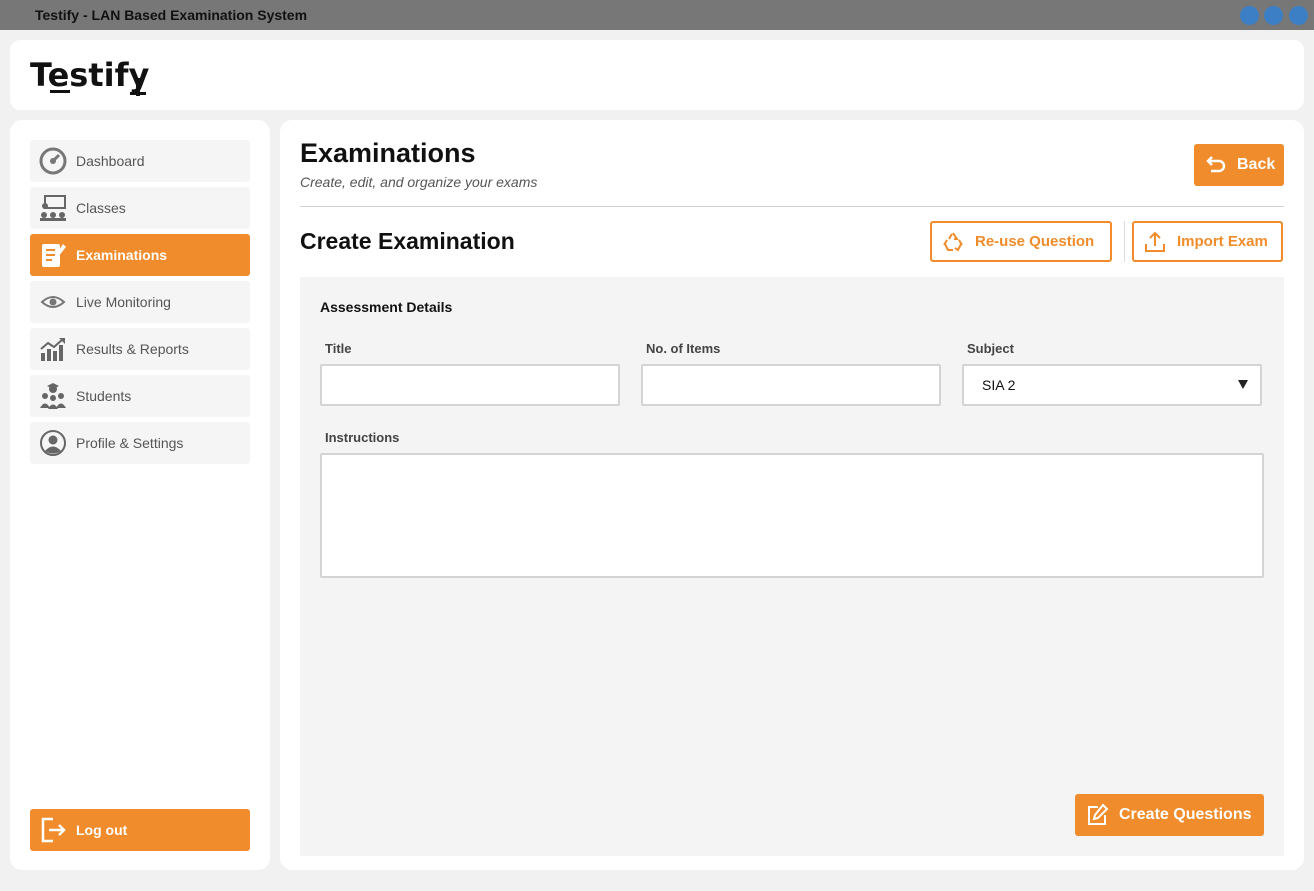 This screenshot has height=891, width=1314. I want to click on testify-logo: Testify, so click(90, 76).